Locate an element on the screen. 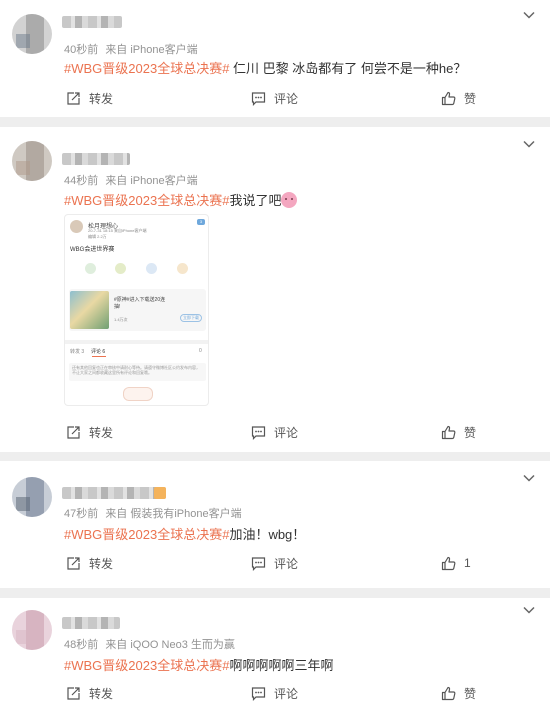 The height and width of the screenshot is (722, 550). post-body: 加油！wbg！ is located at coordinates (267, 534).